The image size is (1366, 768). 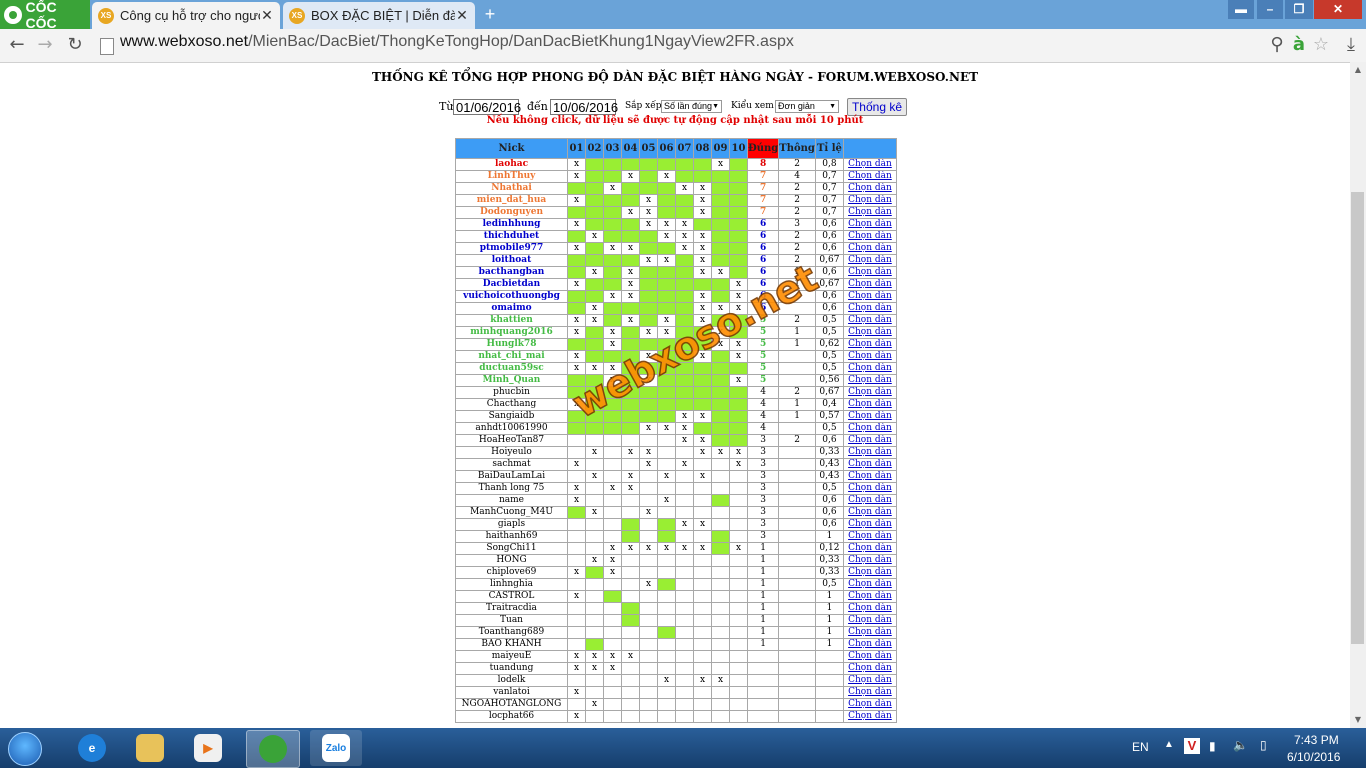 I want to click on view-select: Đơn giản ▼, so click(x=807, y=106).